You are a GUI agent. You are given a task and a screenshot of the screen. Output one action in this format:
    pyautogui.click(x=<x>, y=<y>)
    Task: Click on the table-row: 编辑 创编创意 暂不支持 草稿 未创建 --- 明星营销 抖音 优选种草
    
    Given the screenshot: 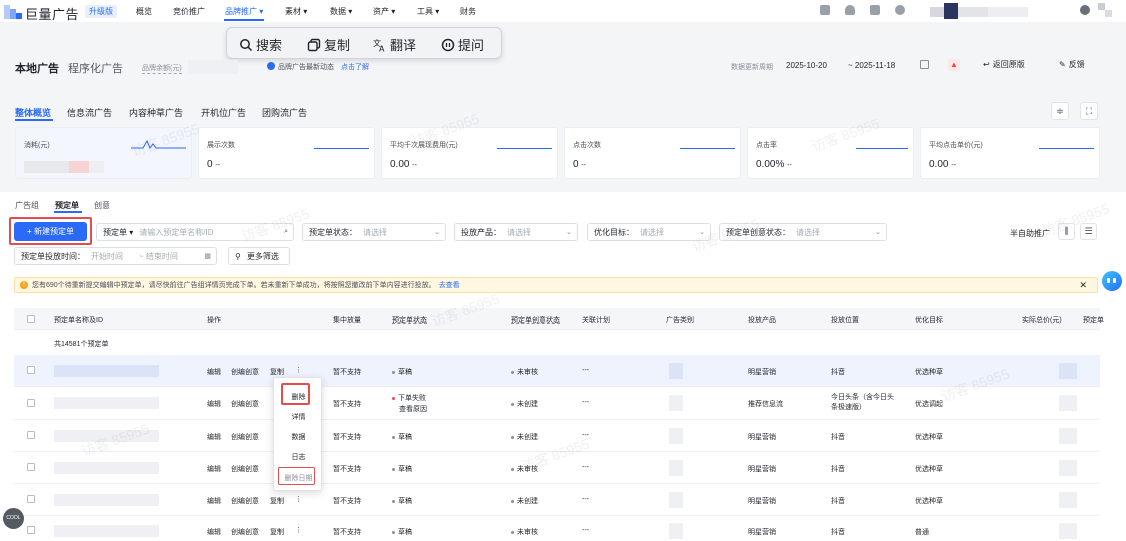 What is the action you would take?
    pyautogui.click(x=557, y=436)
    